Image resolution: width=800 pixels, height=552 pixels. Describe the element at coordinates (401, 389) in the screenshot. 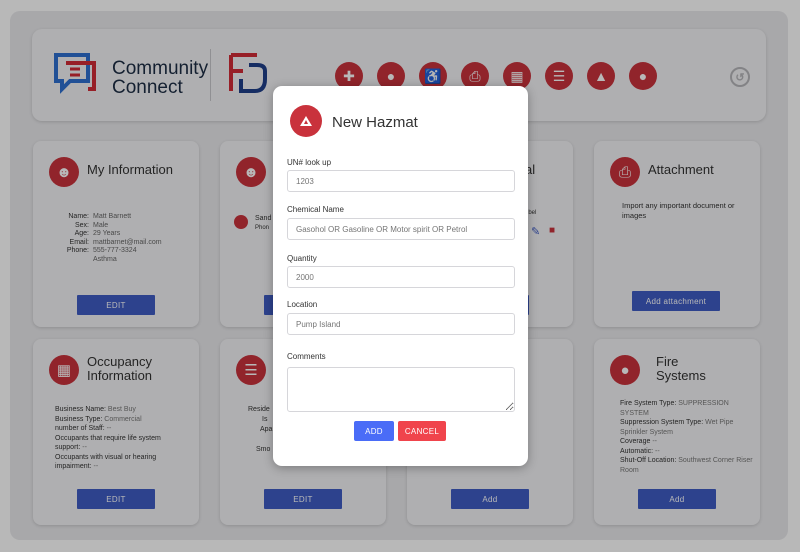

I see `comments-textarea` at that location.